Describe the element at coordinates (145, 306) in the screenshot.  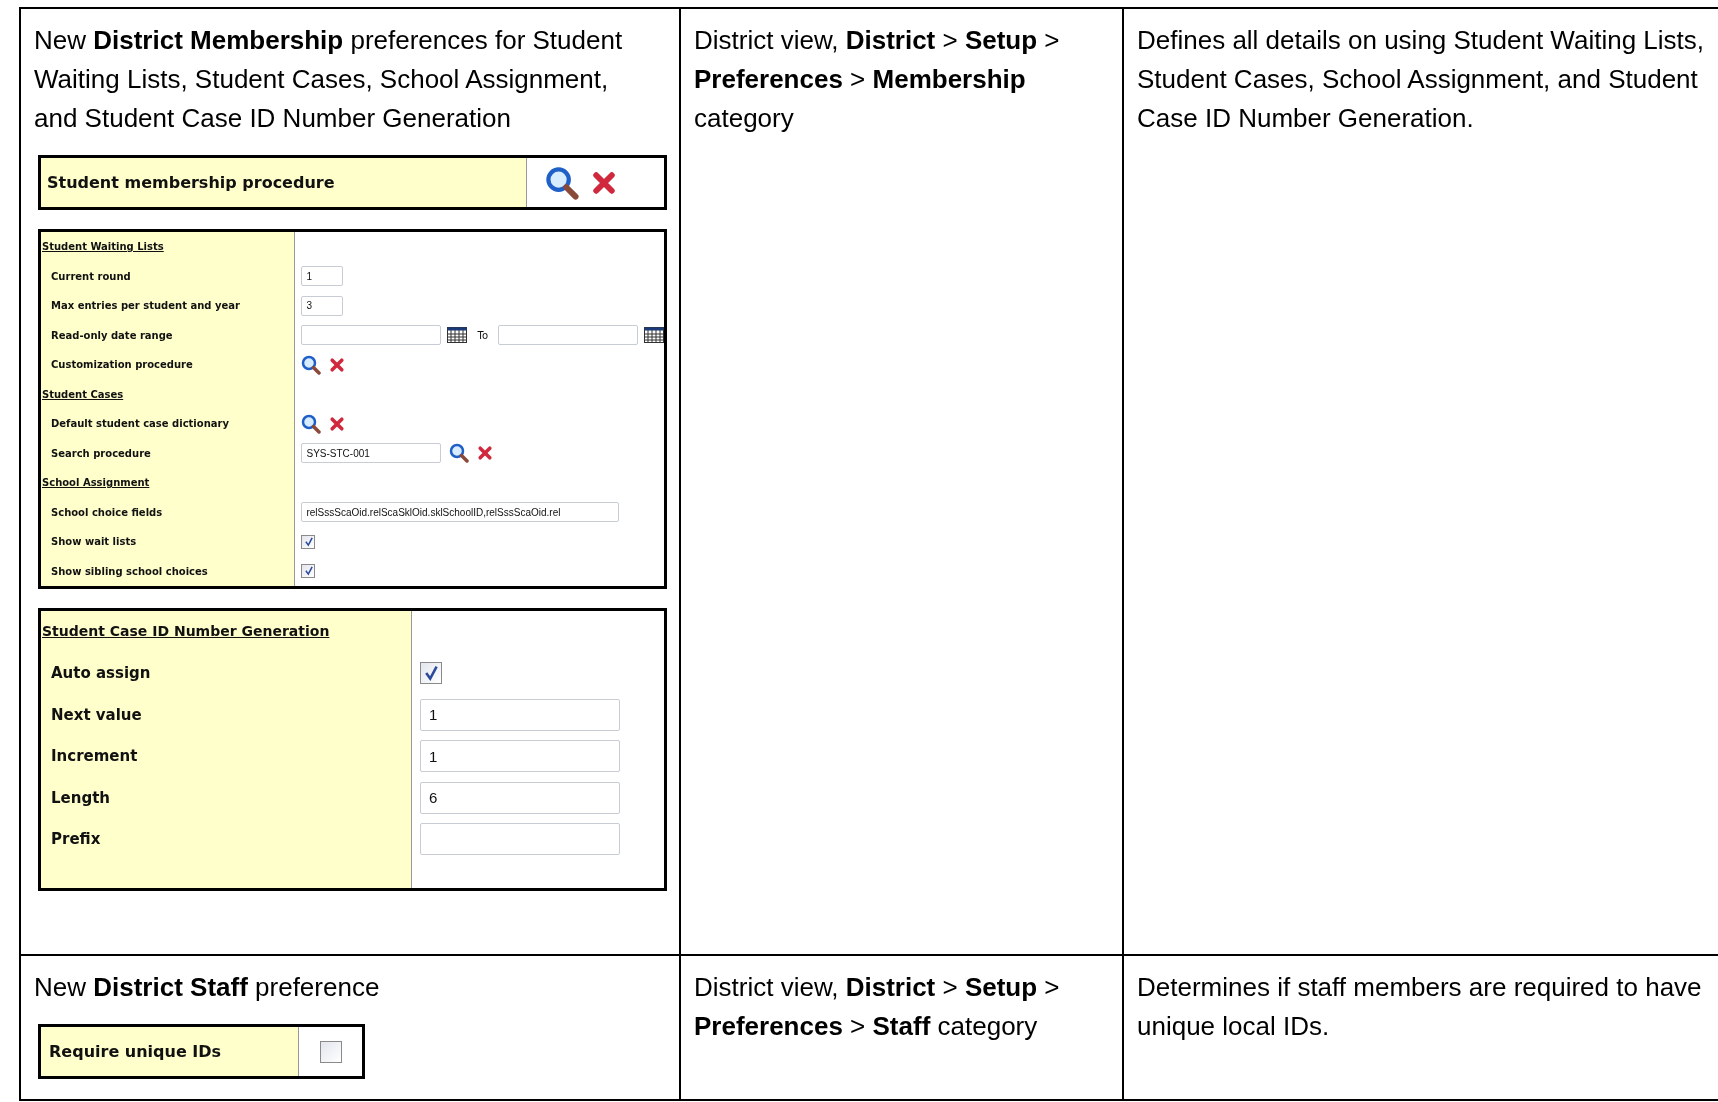
I see `field-label: Max entries per student and year` at that location.